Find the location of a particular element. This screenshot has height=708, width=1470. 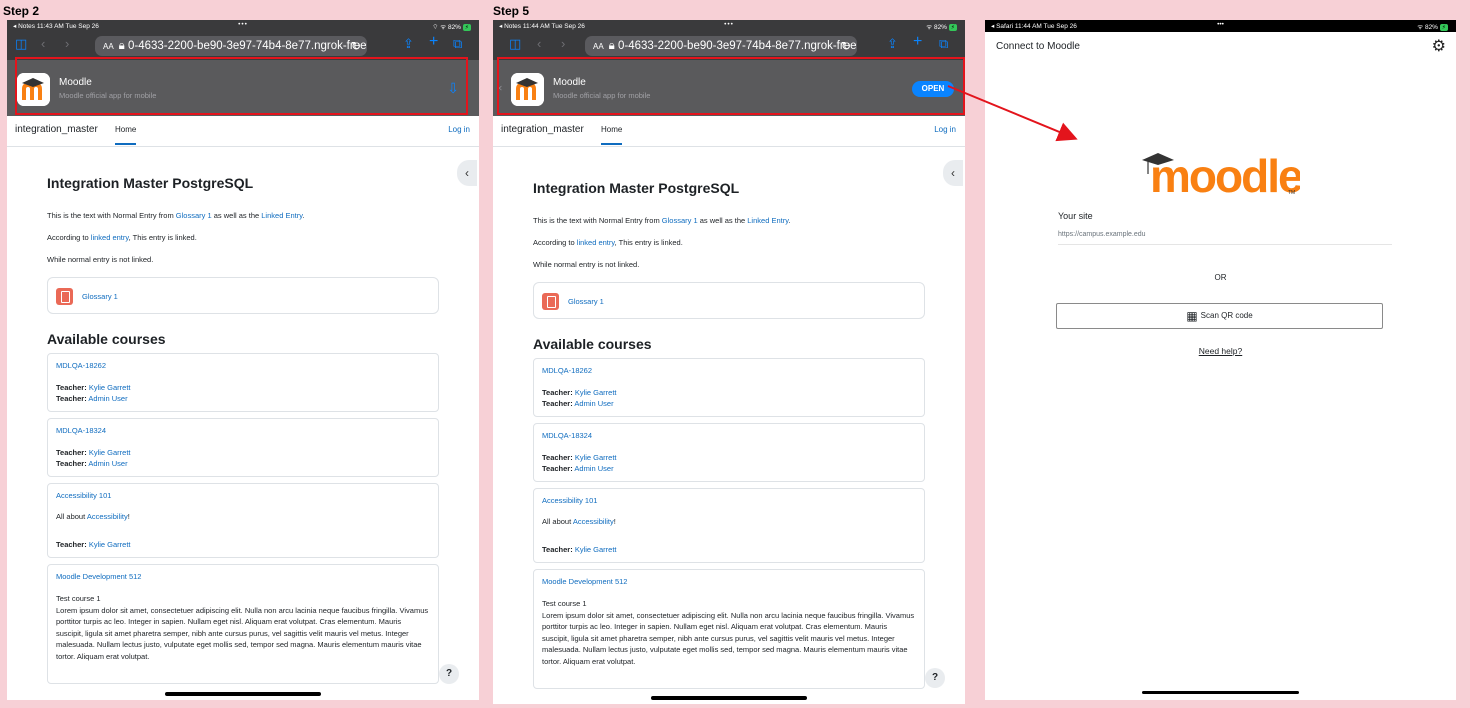

svg-text: TM is located at coordinates (1291, 193).